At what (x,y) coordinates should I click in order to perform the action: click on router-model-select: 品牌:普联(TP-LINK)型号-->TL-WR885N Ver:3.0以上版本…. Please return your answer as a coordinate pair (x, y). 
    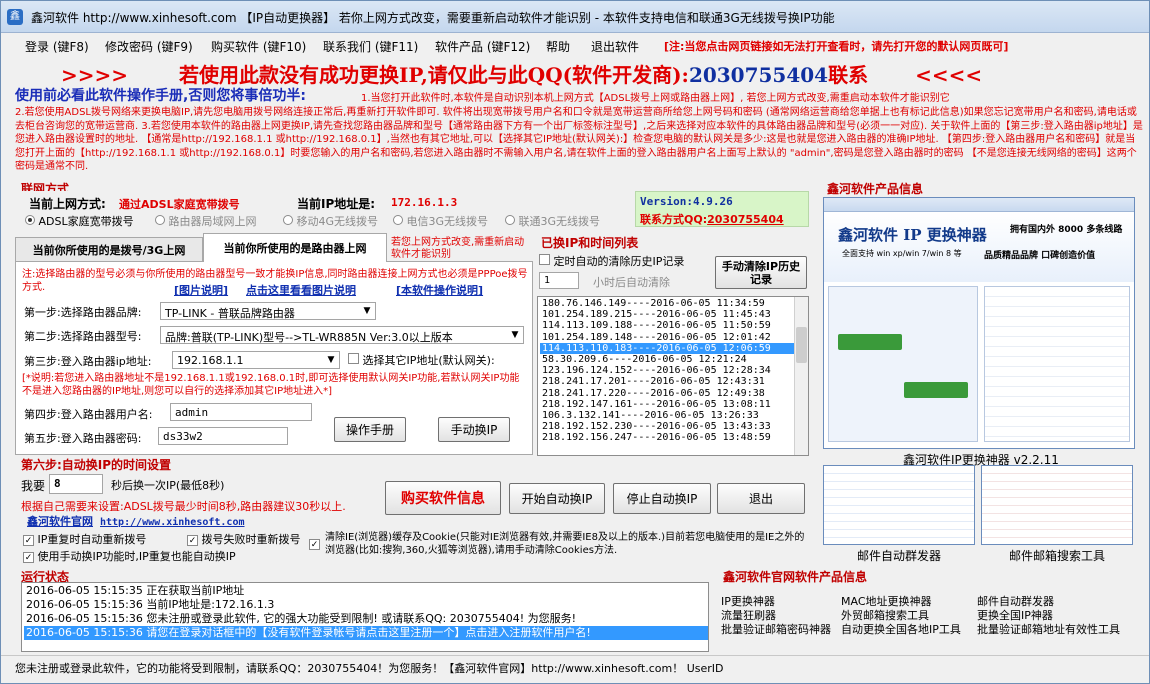
    Looking at the image, I should click on (342, 335).